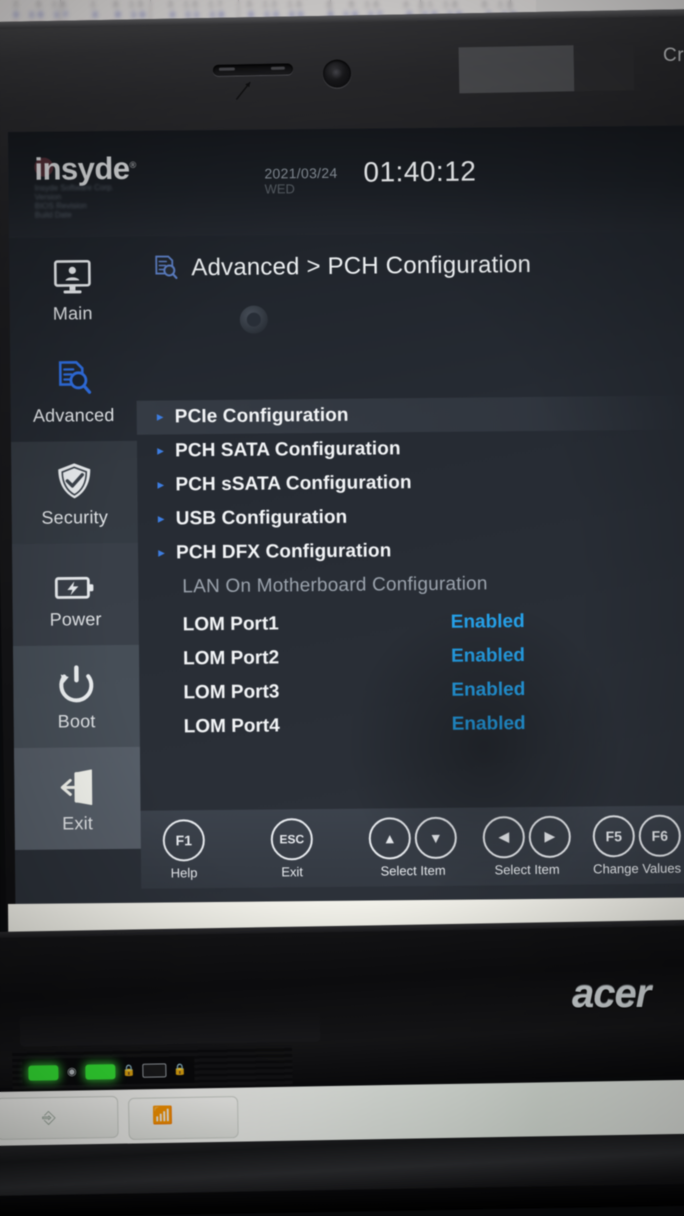  Describe the element at coordinates (76, 721) in the screenshot. I see `sidebar-item-label: Boot` at that location.